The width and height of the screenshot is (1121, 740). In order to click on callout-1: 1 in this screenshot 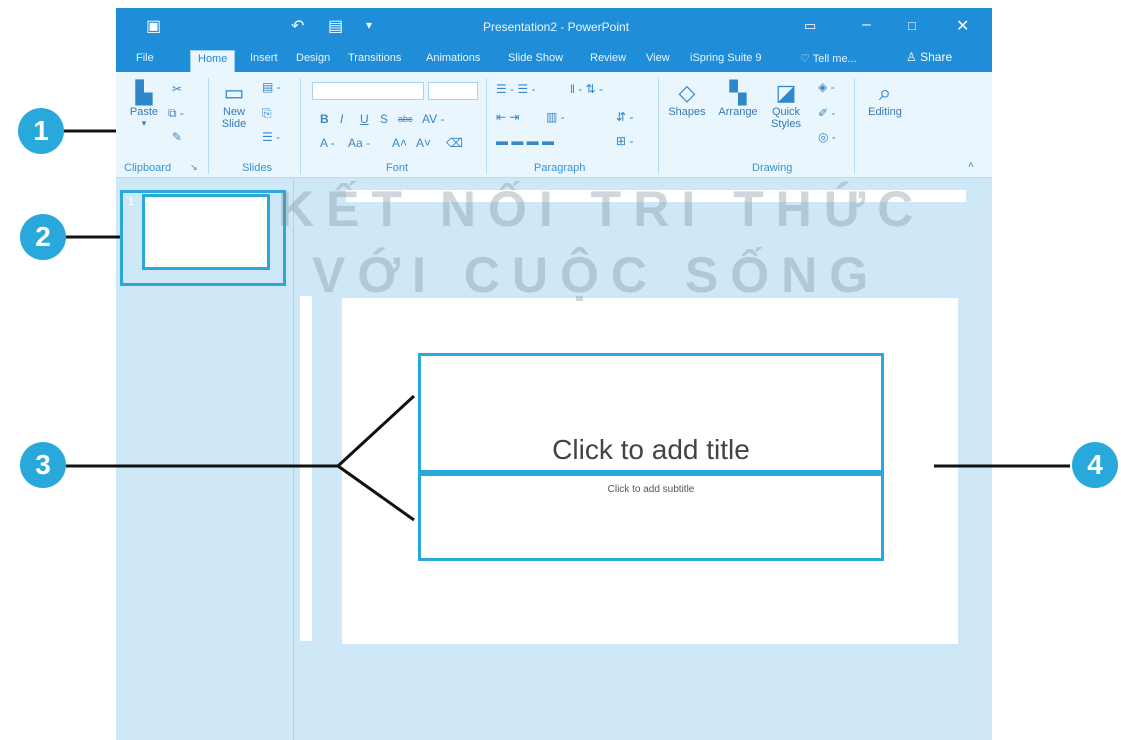, I will do `click(41, 131)`.